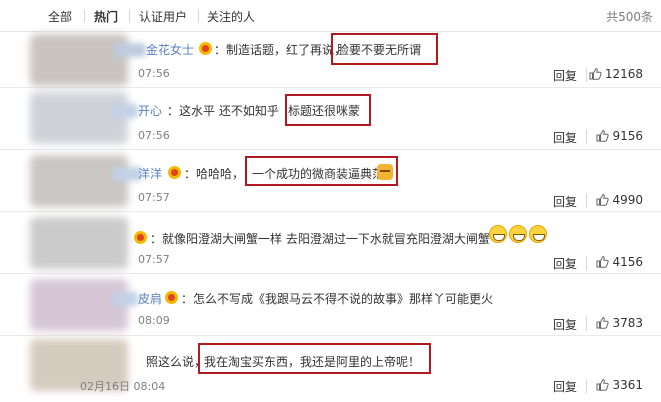  What do you see at coordinates (627, 262) in the screenshot?
I see `like-count: 4156` at bounding box center [627, 262].